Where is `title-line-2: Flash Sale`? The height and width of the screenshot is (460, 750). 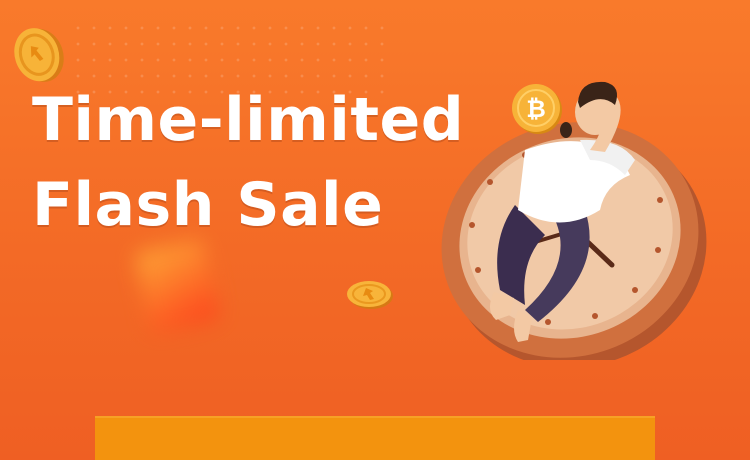
title-line-2: Flash Sale is located at coordinates (208, 205).